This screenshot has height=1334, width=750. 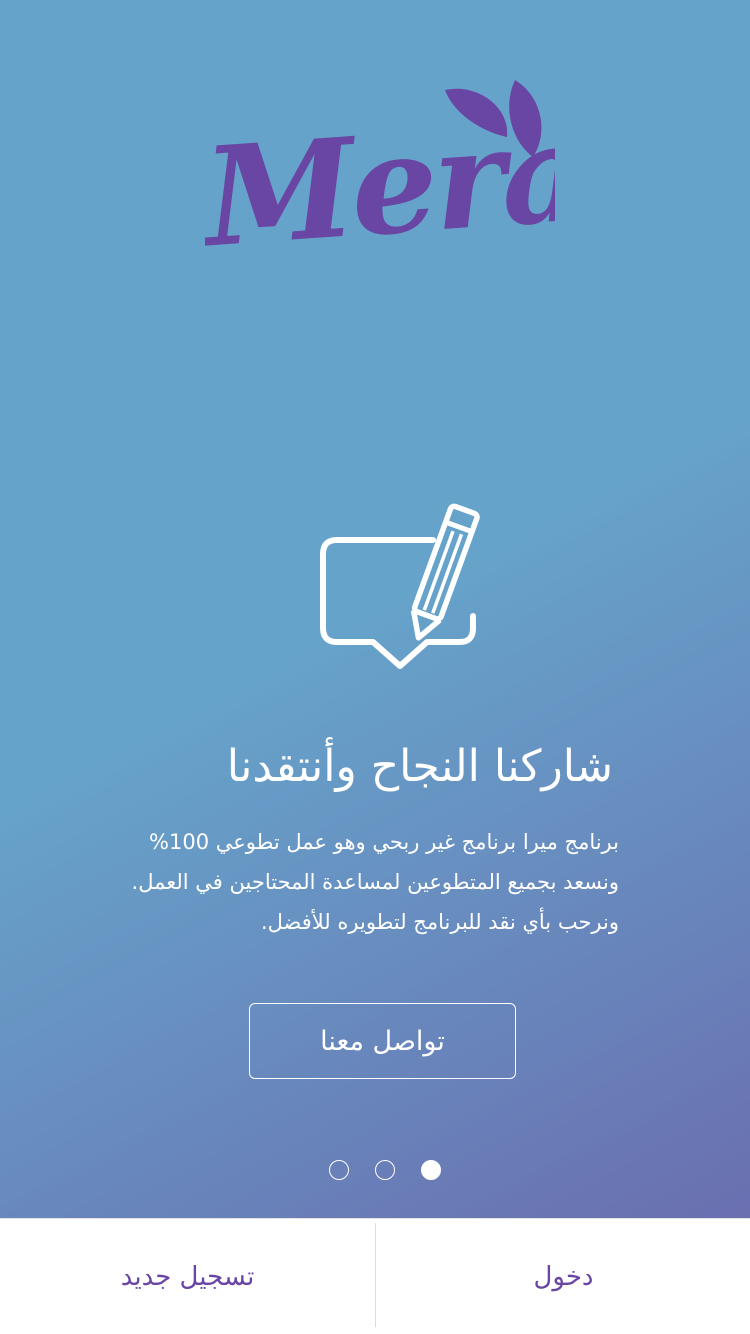 I want to click on description-line: ونرحب بأي نقد للبرنامج لتطويره للأفضل., so click(x=439, y=922).